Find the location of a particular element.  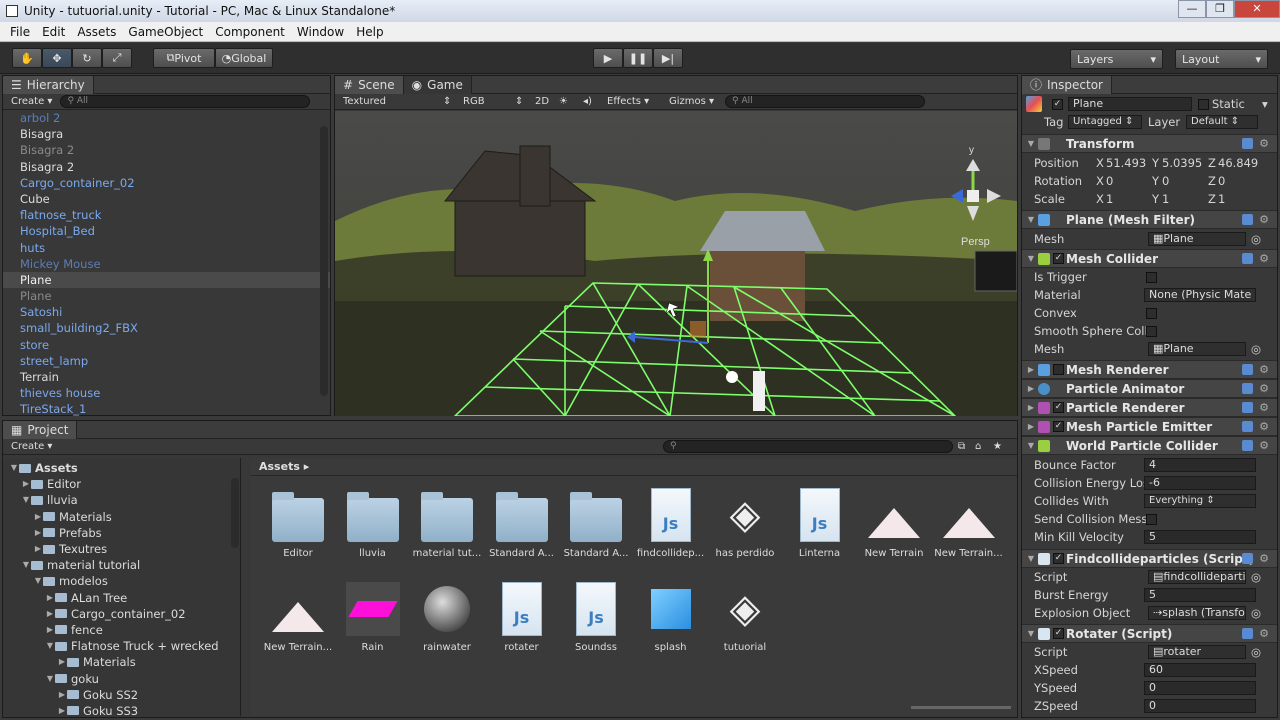

scene-search-input: ⚲ All is located at coordinates (825, 101).